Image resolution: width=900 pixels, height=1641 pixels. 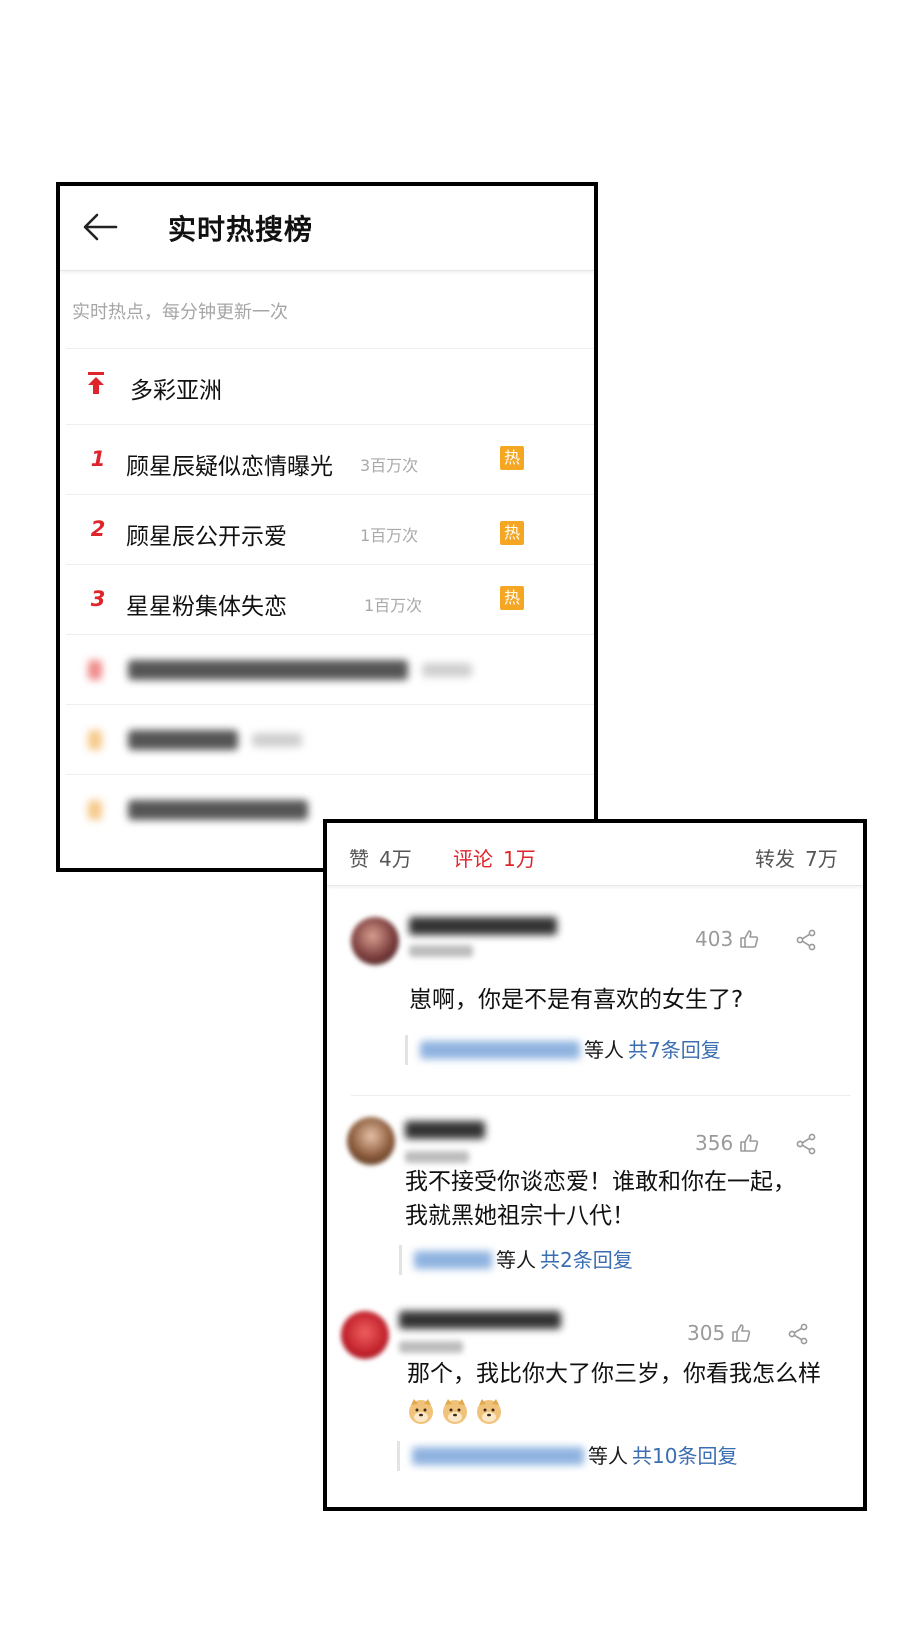 What do you see at coordinates (98, 529) in the screenshot?
I see `rank-number: 2` at bounding box center [98, 529].